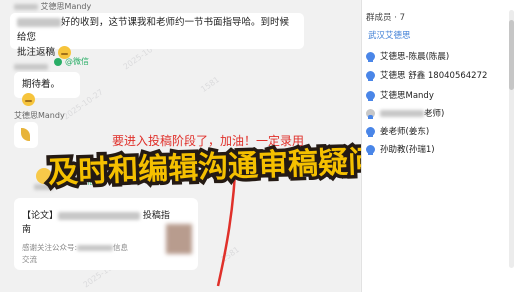 The height and width of the screenshot is (292, 520). Describe the element at coordinates (41, 84) in the screenshot. I see `message-text: 期待着。` at that location.